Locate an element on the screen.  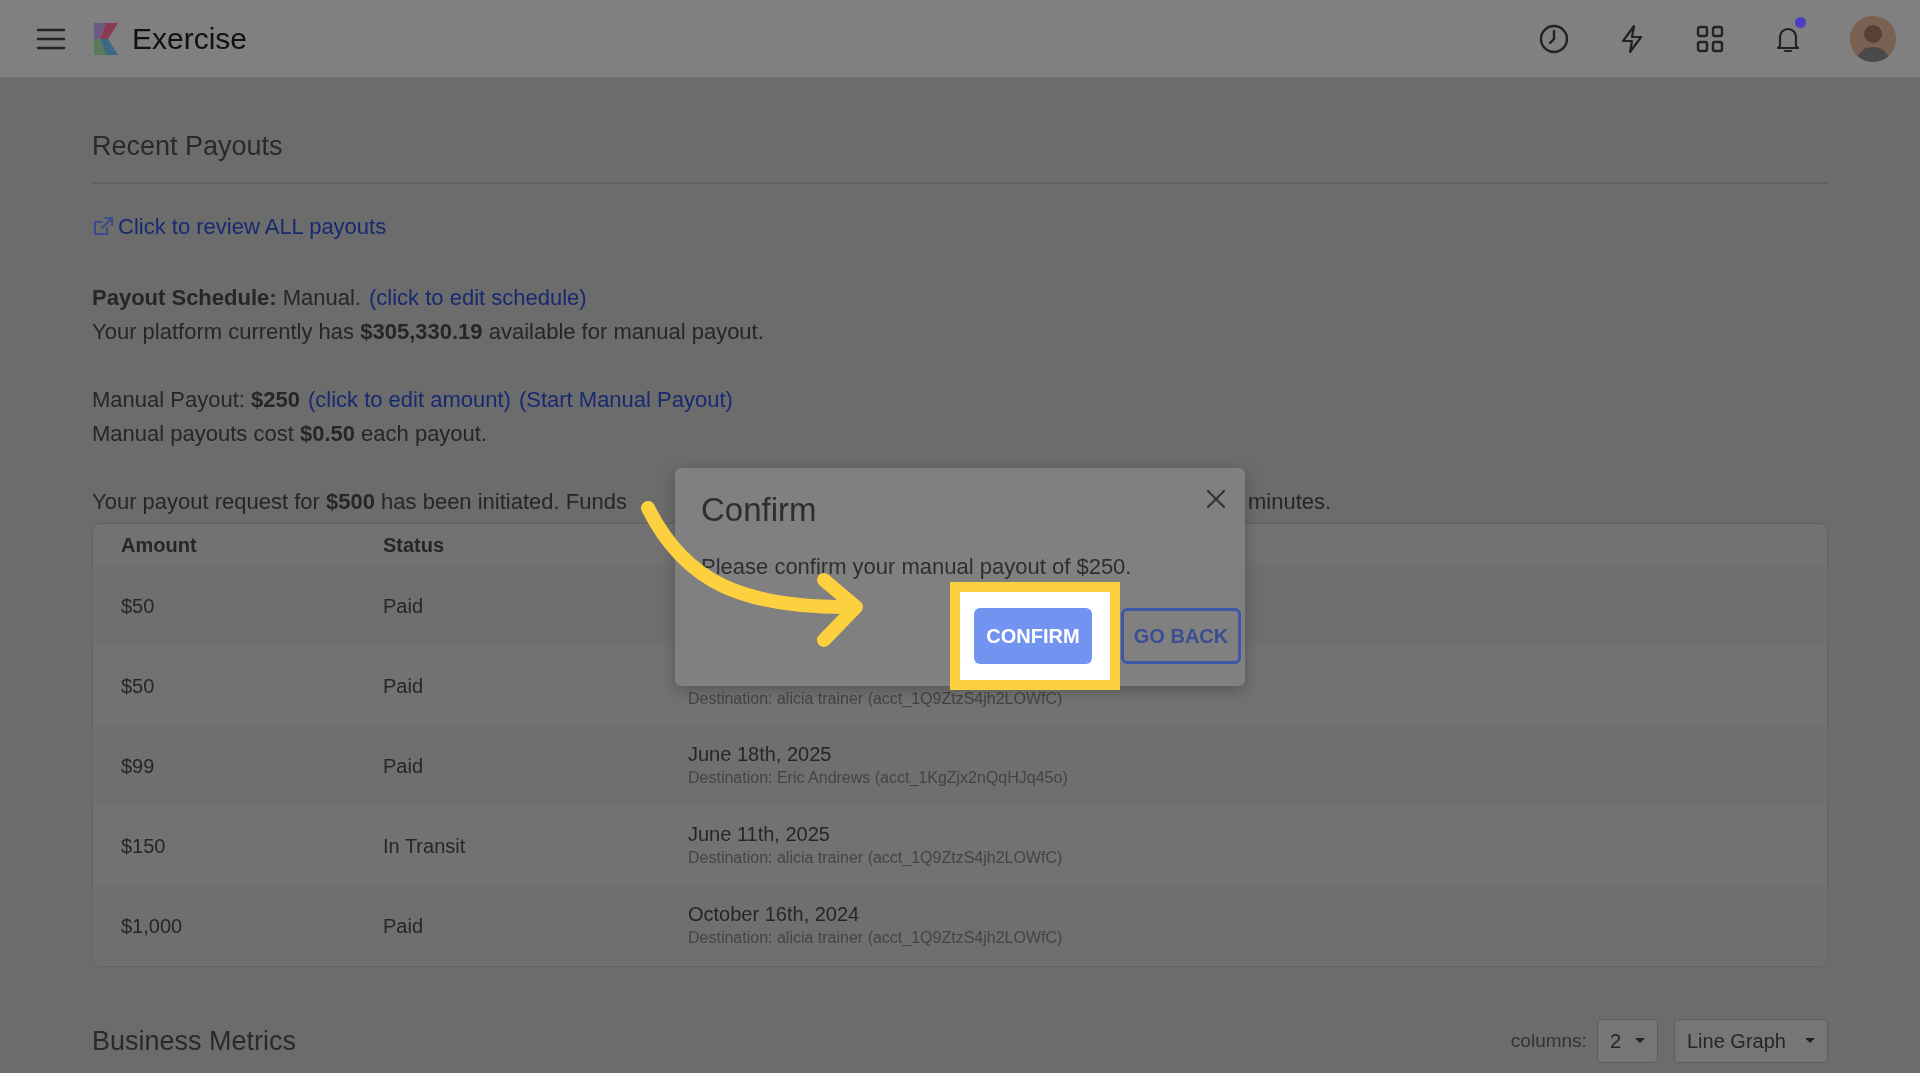
column-header: Amount is located at coordinates (159, 545).